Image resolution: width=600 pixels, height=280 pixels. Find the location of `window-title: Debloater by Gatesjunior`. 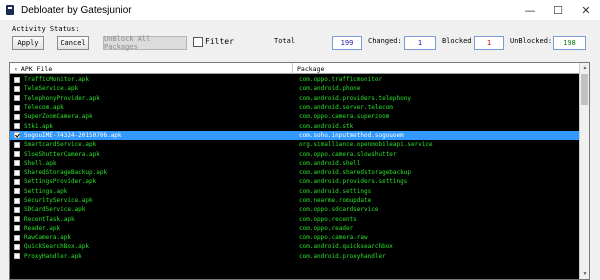

window-title: Debloater by Gatesjunior is located at coordinates (76, 10).